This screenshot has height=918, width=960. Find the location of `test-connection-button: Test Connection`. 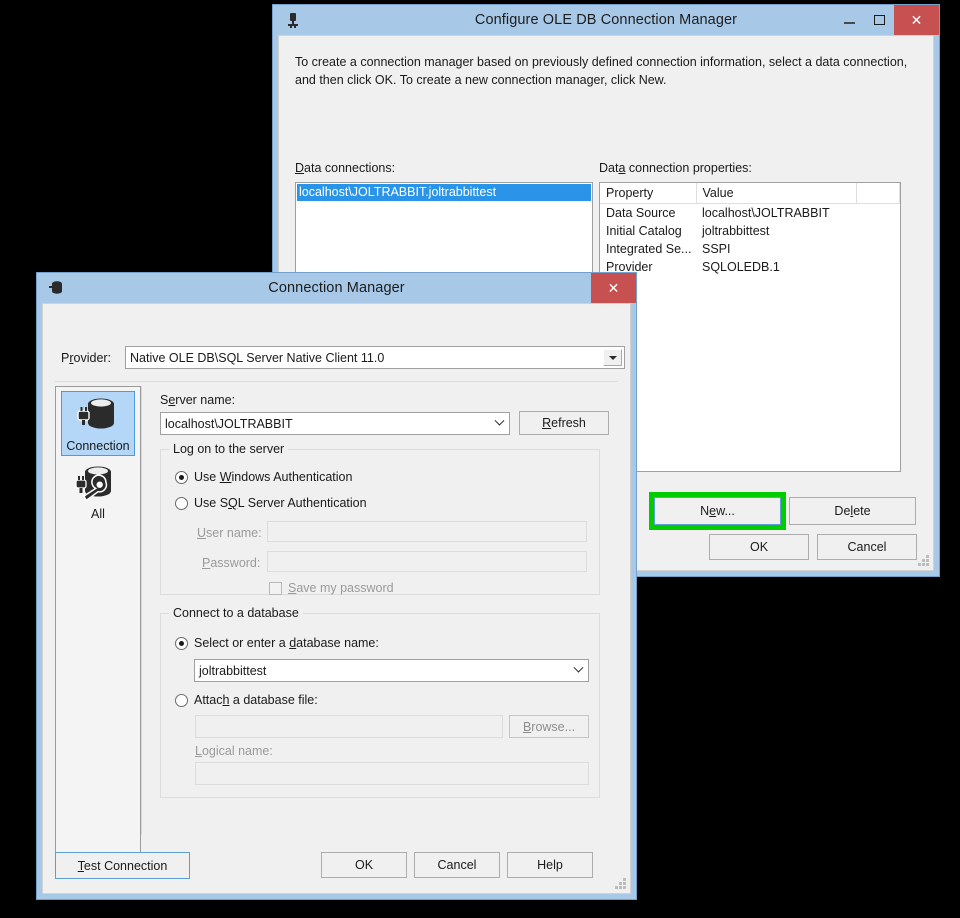

test-connection-button: Test Connection is located at coordinates (122, 865).